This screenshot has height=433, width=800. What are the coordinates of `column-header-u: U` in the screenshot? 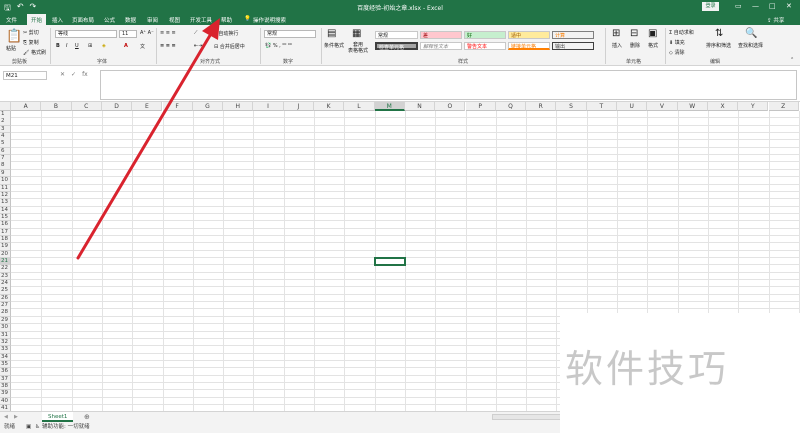 It's located at (632, 106).